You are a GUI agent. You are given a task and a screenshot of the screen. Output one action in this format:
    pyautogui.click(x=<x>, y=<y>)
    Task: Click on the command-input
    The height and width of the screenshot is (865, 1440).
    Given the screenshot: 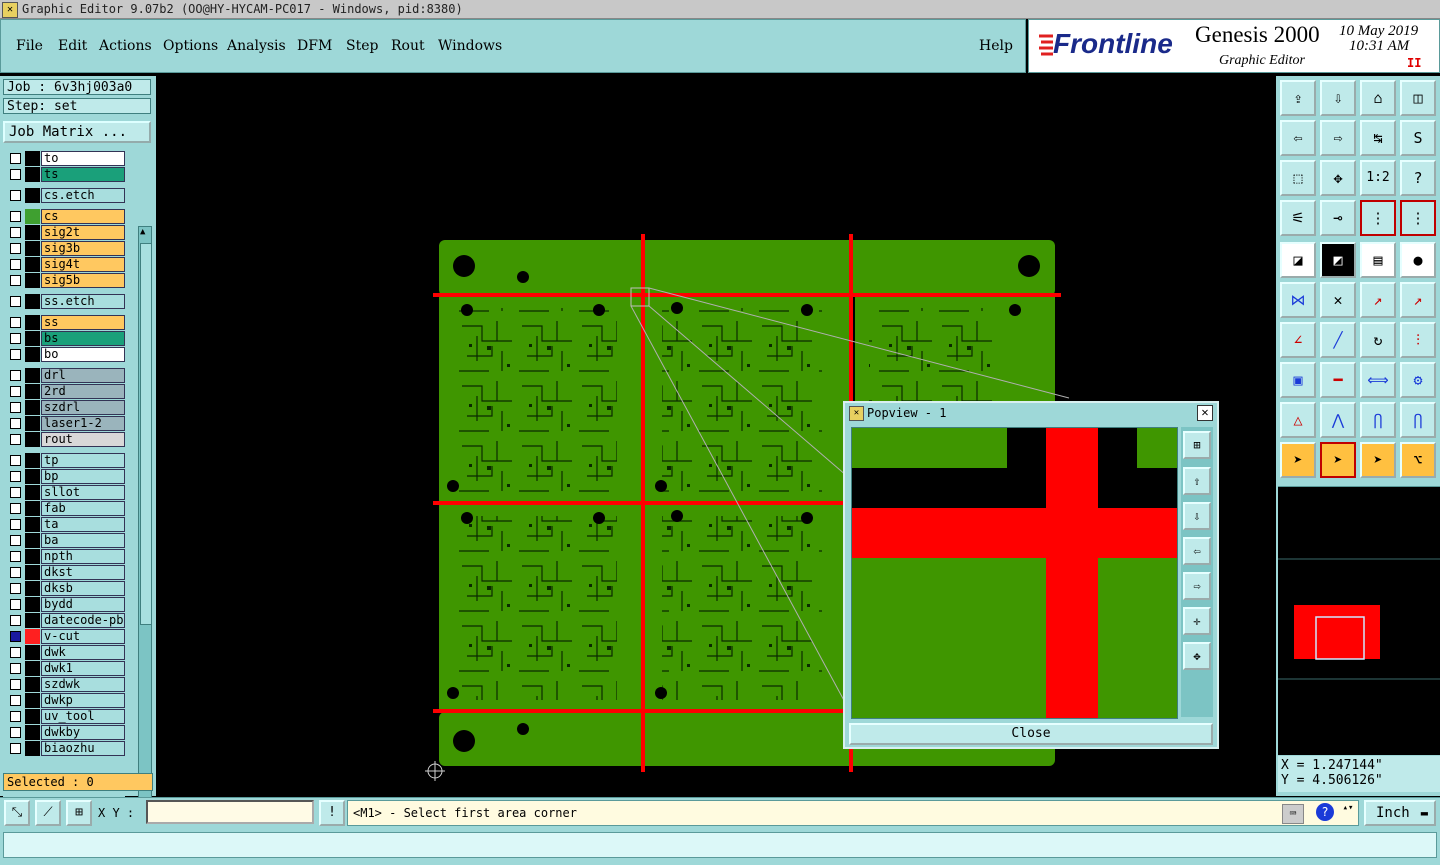 What is the action you would take?
    pyautogui.click(x=720, y=845)
    